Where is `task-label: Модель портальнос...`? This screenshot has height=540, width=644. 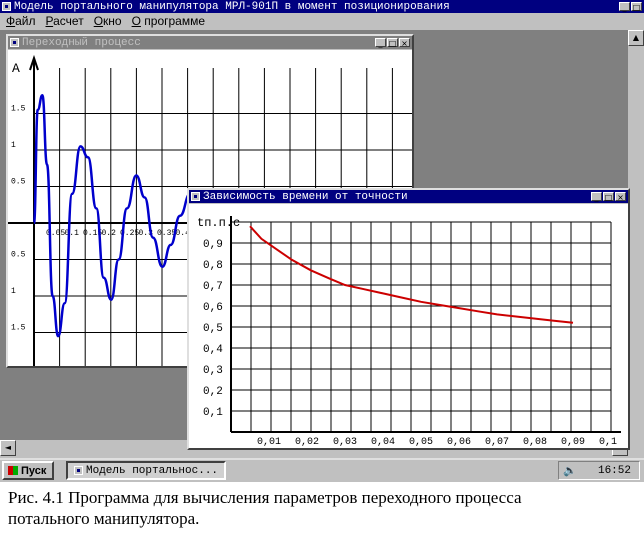 task-label: Модель портальнос... is located at coordinates (152, 470).